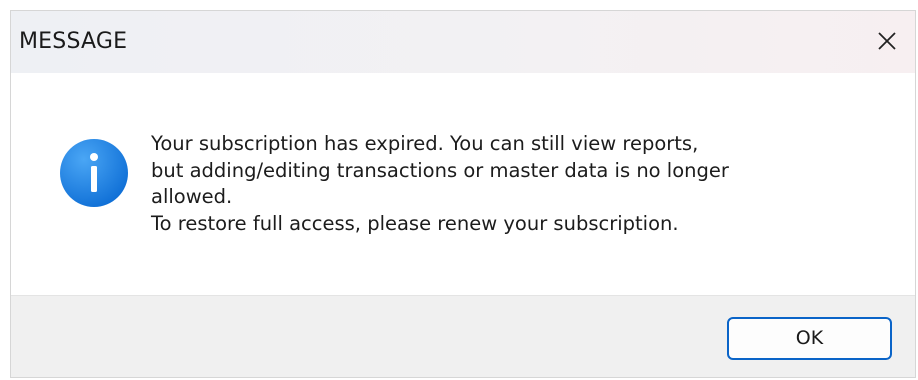 The height and width of the screenshot is (380, 918). I want to click on close-button, so click(887, 41).